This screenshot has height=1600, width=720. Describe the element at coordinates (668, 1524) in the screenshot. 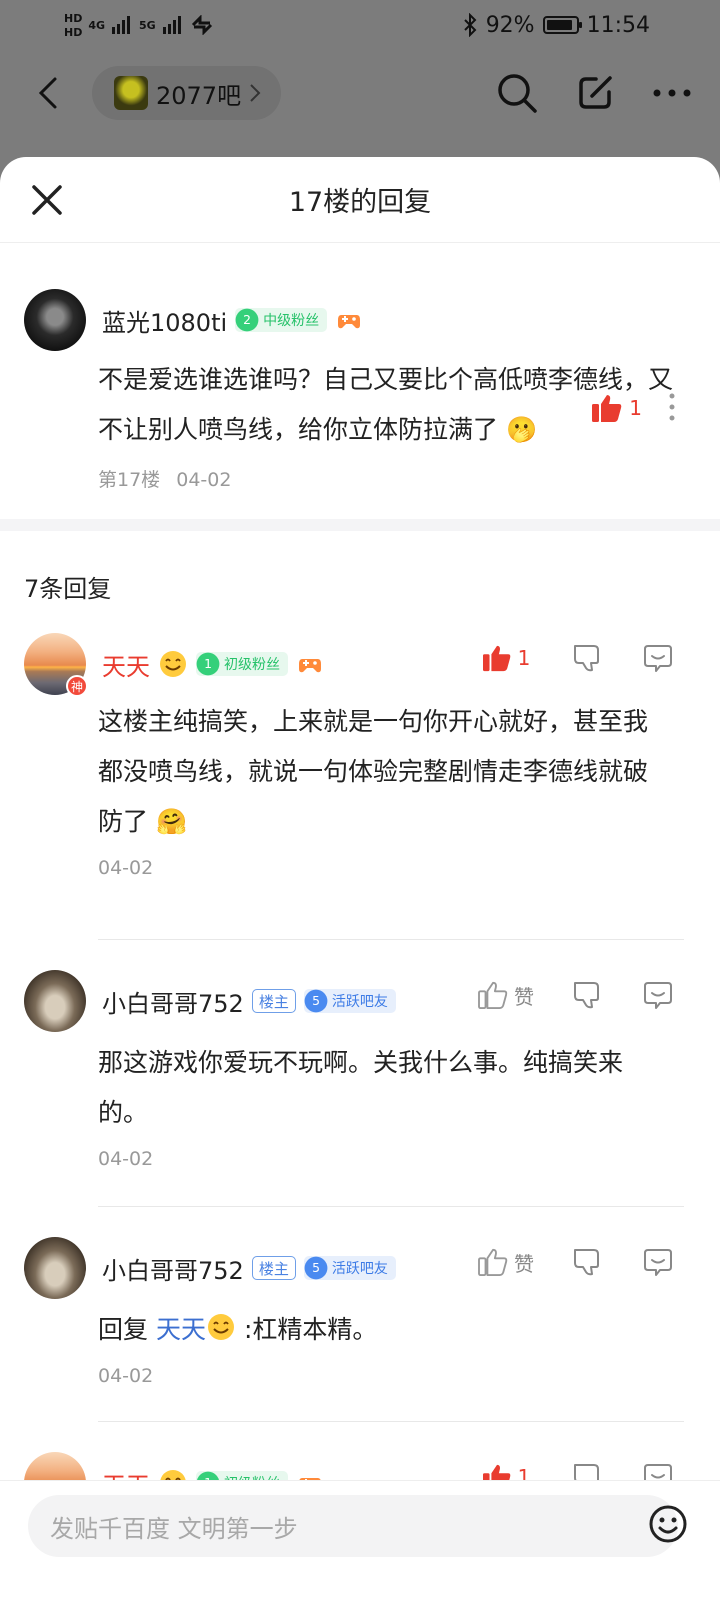

I see `emoji-icon` at that location.